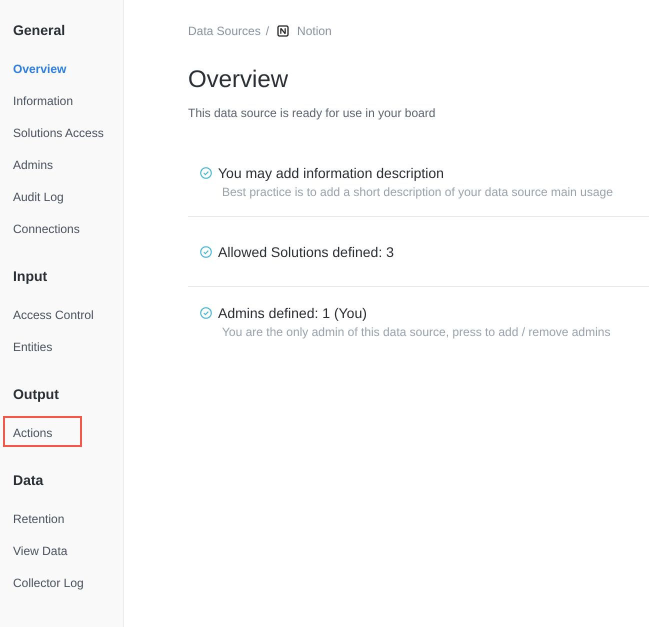 The image size is (649, 627). What do you see at coordinates (44, 99) in the screenshot?
I see `nav-item: Information` at bounding box center [44, 99].